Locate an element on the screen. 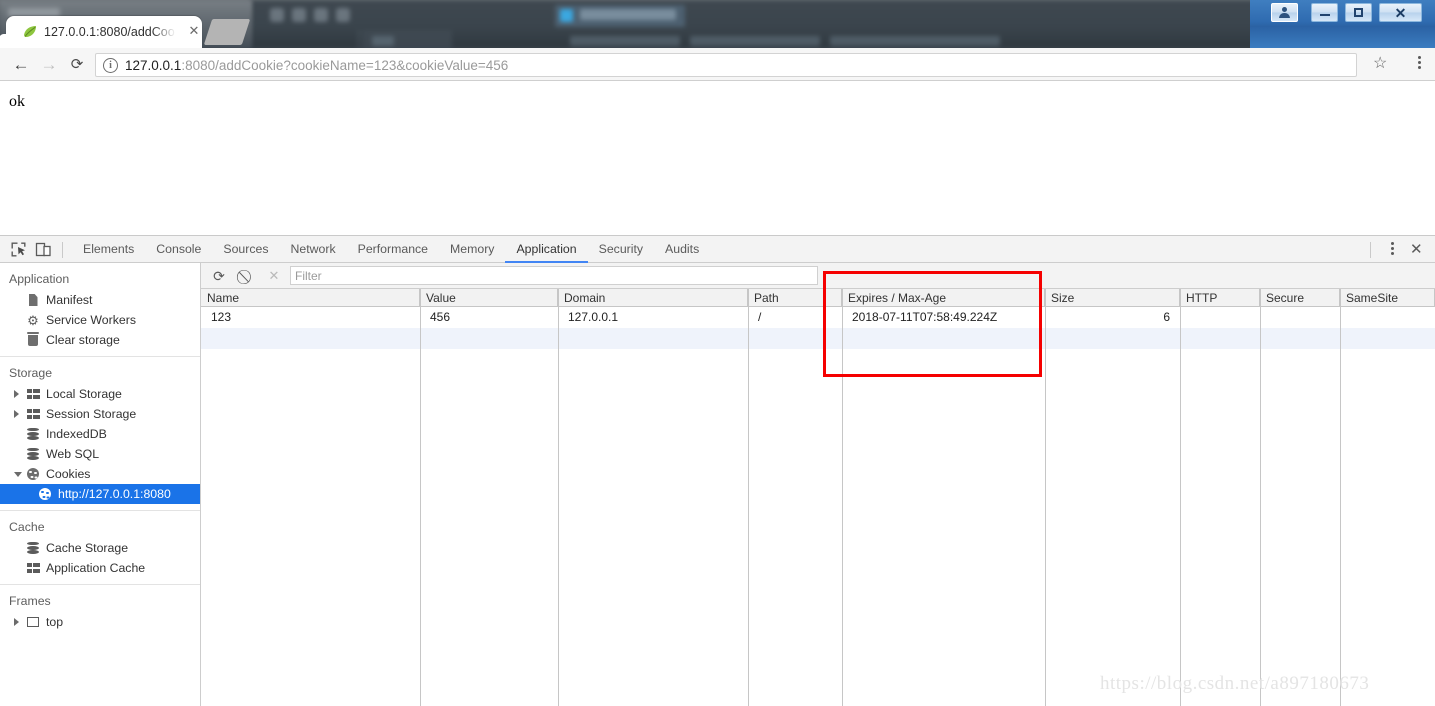 The height and width of the screenshot is (706, 1435). sidebar-item-service-workers: ⚙ Service Workers is located at coordinates (100, 320).